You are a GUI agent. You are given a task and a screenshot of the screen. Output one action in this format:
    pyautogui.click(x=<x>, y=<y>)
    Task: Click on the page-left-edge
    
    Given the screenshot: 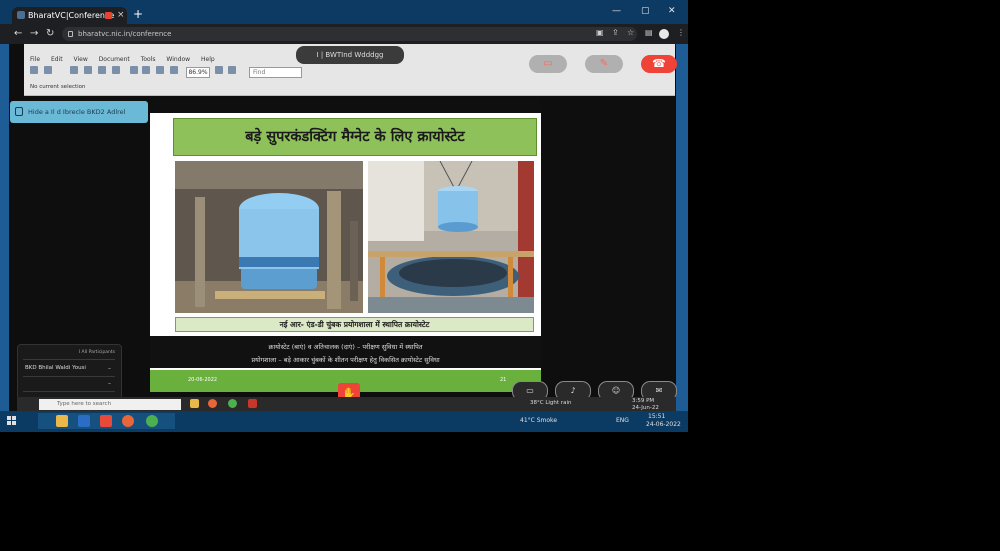 What is the action you would take?
    pyautogui.click(x=4, y=227)
    